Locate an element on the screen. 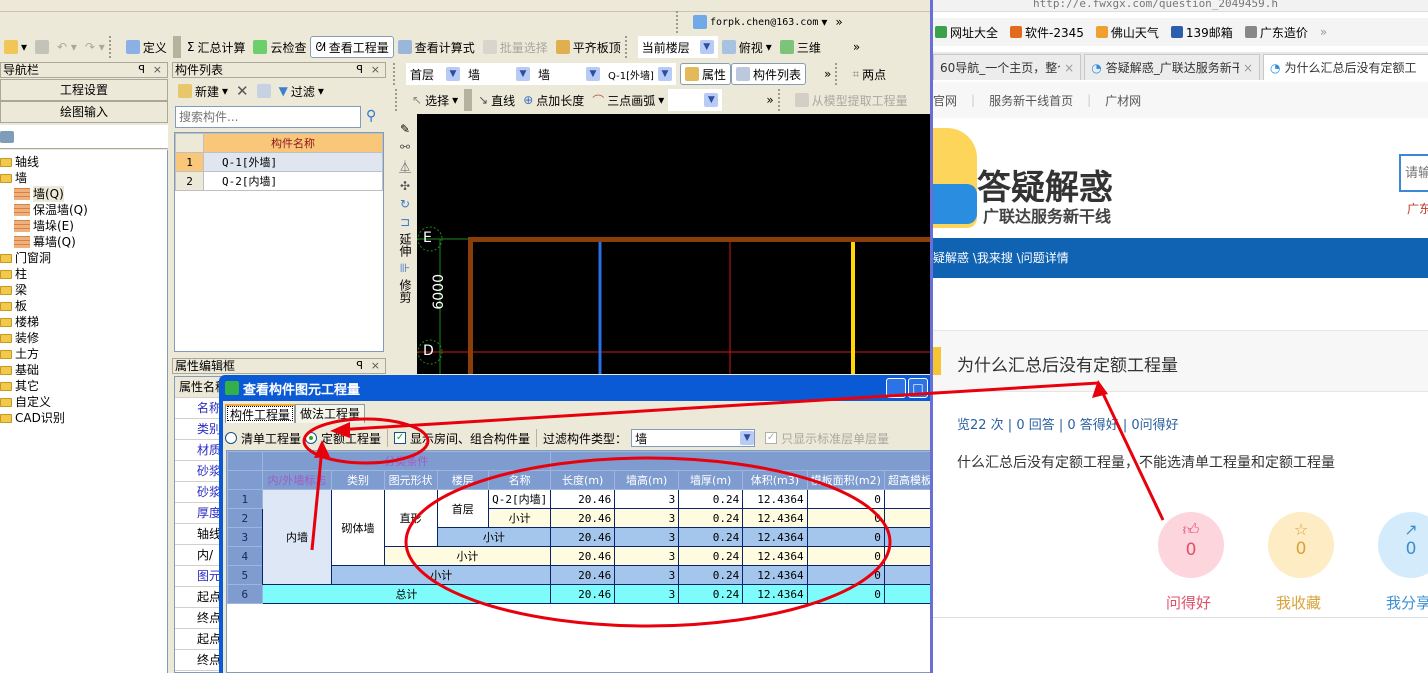 The width and height of the screenshot is (1428, 673). open-file-button: ▾ is located at coordinates (15, 47).